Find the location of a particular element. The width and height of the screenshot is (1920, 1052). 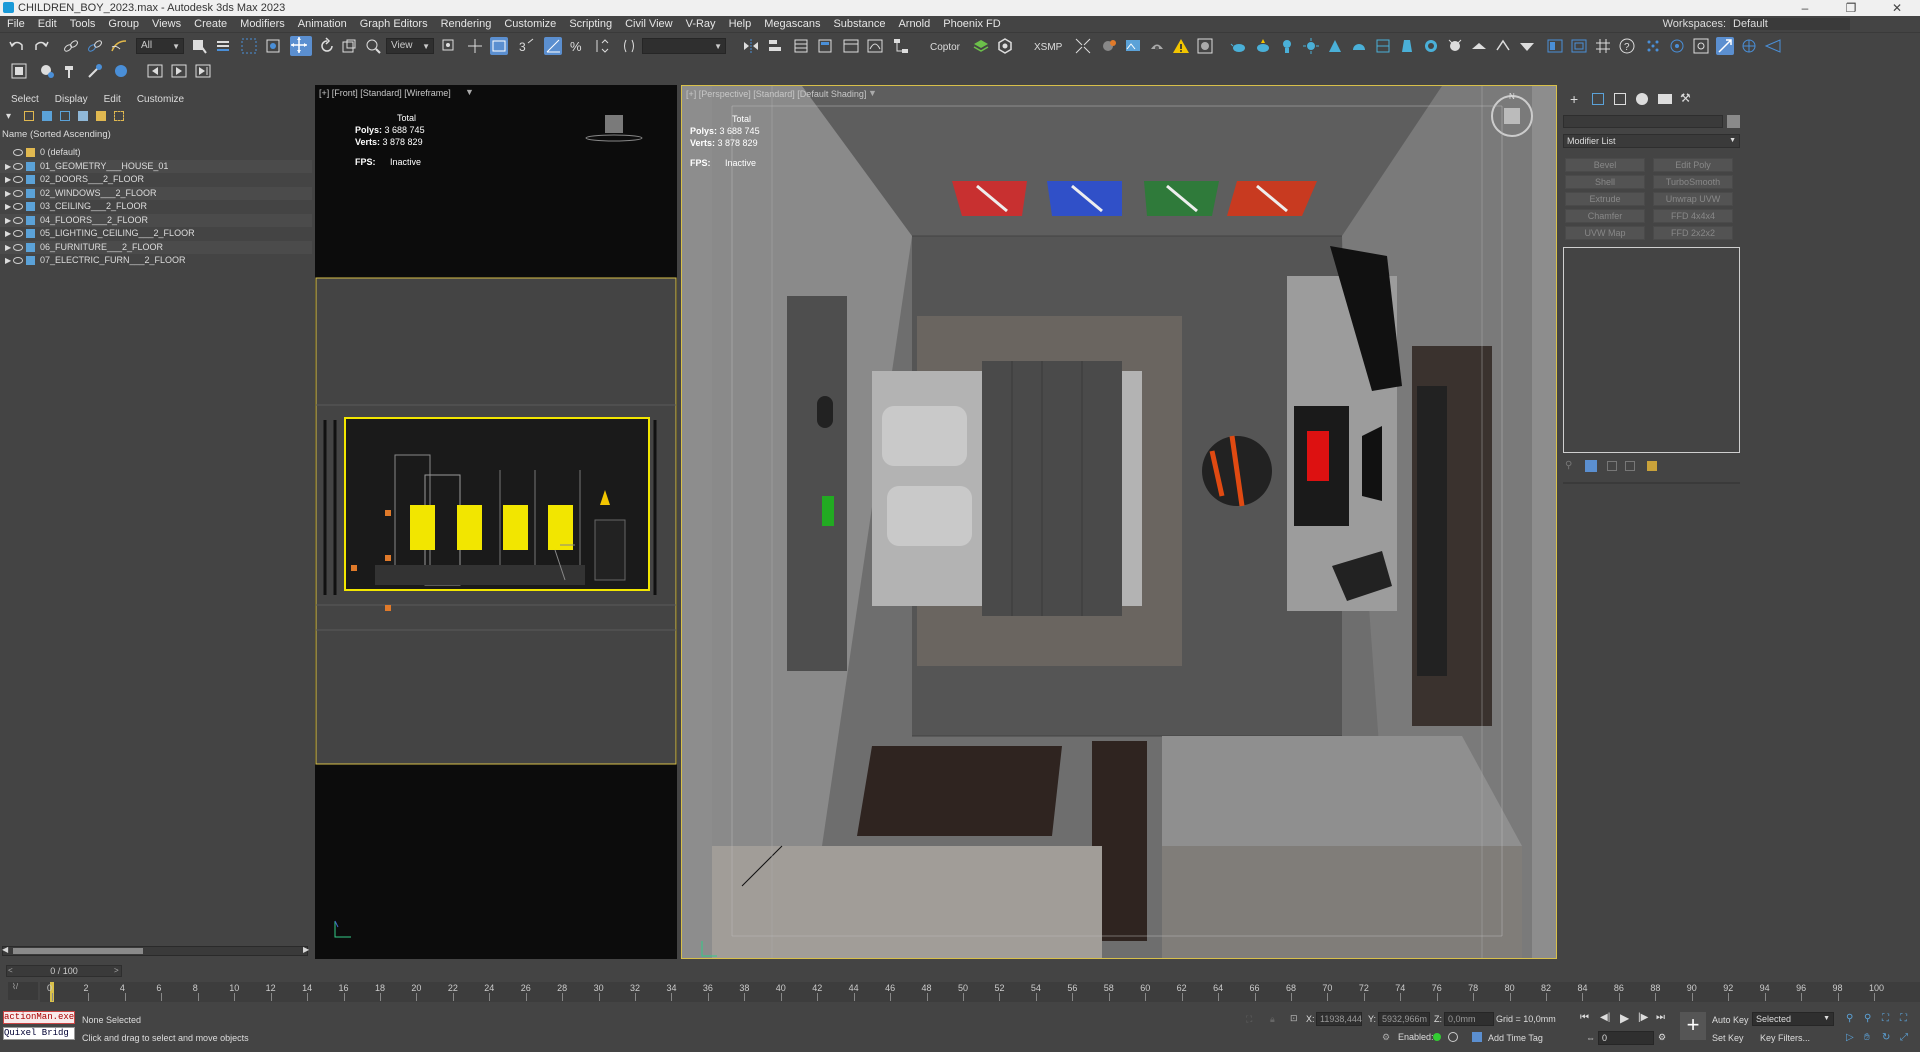

key-mode-icon: ⇔ is located at coordinates (1590, 1038).